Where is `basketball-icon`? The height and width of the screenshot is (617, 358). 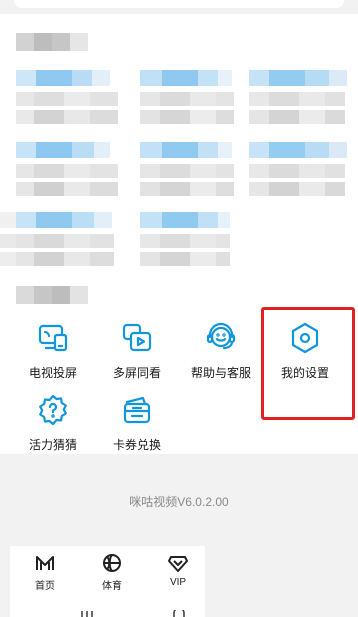
basketball-icon is located at coordinates (112, 563).